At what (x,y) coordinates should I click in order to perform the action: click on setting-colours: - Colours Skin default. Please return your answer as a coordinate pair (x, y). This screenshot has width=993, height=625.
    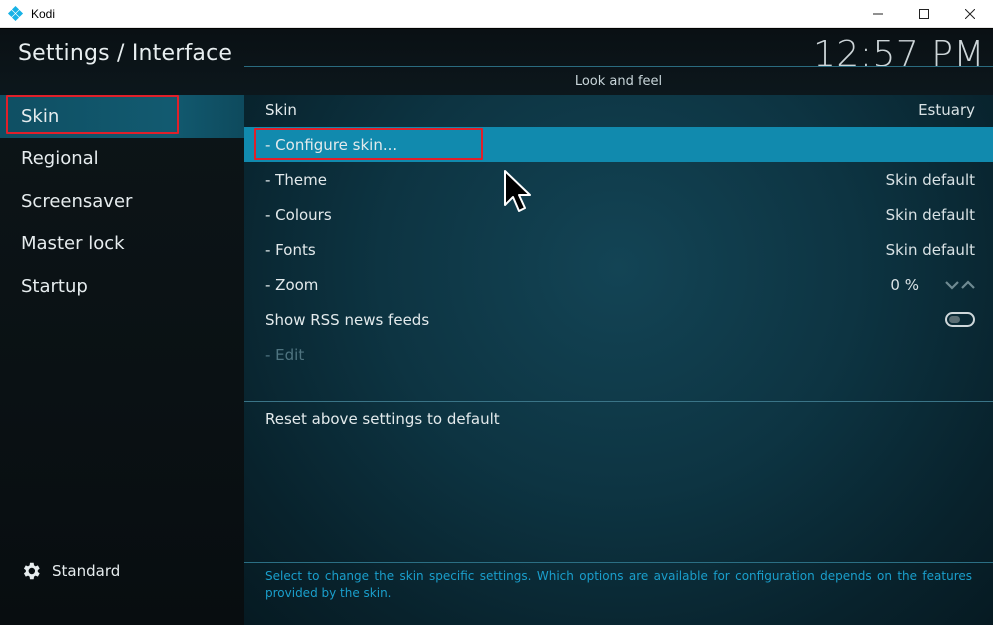
    Looking at the image, I should click on (618, 214).